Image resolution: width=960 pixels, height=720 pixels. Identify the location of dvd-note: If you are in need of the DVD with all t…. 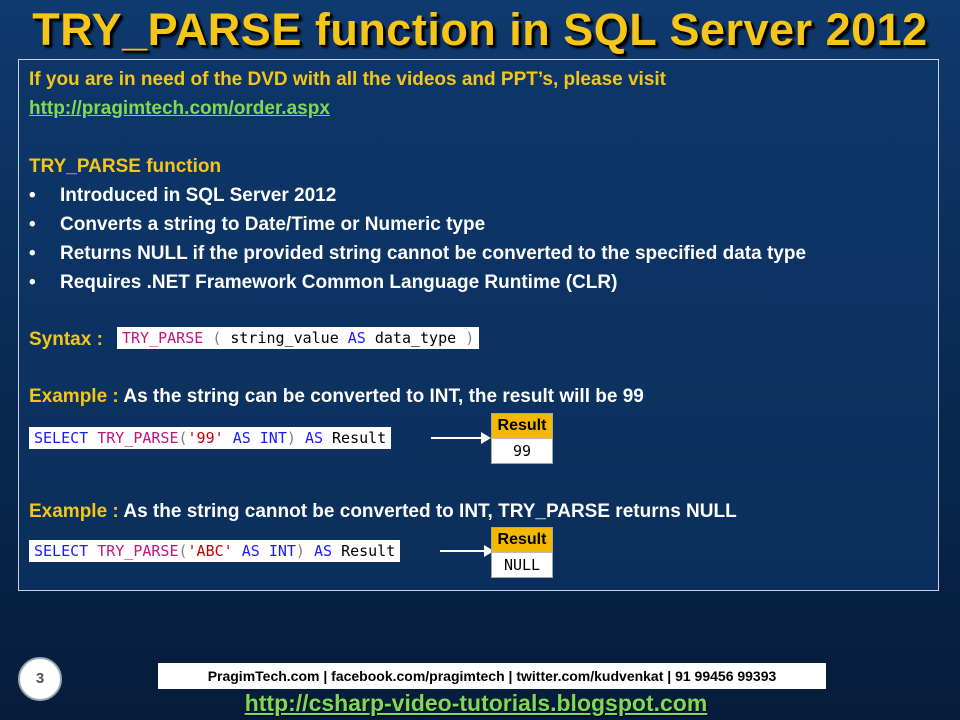
(348, 79).